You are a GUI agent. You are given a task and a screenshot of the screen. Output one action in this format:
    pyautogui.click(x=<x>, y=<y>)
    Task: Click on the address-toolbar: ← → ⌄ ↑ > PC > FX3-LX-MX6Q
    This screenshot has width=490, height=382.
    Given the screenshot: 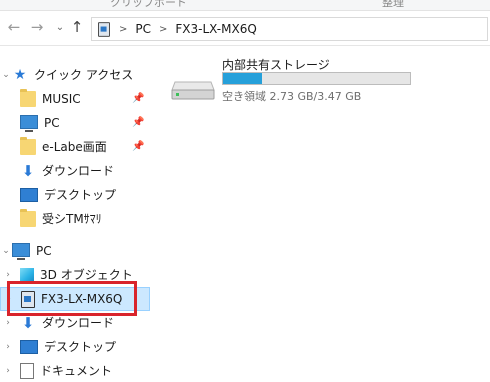 What is the action you would take?
    pyautogui.click(x=245, y=28)
    